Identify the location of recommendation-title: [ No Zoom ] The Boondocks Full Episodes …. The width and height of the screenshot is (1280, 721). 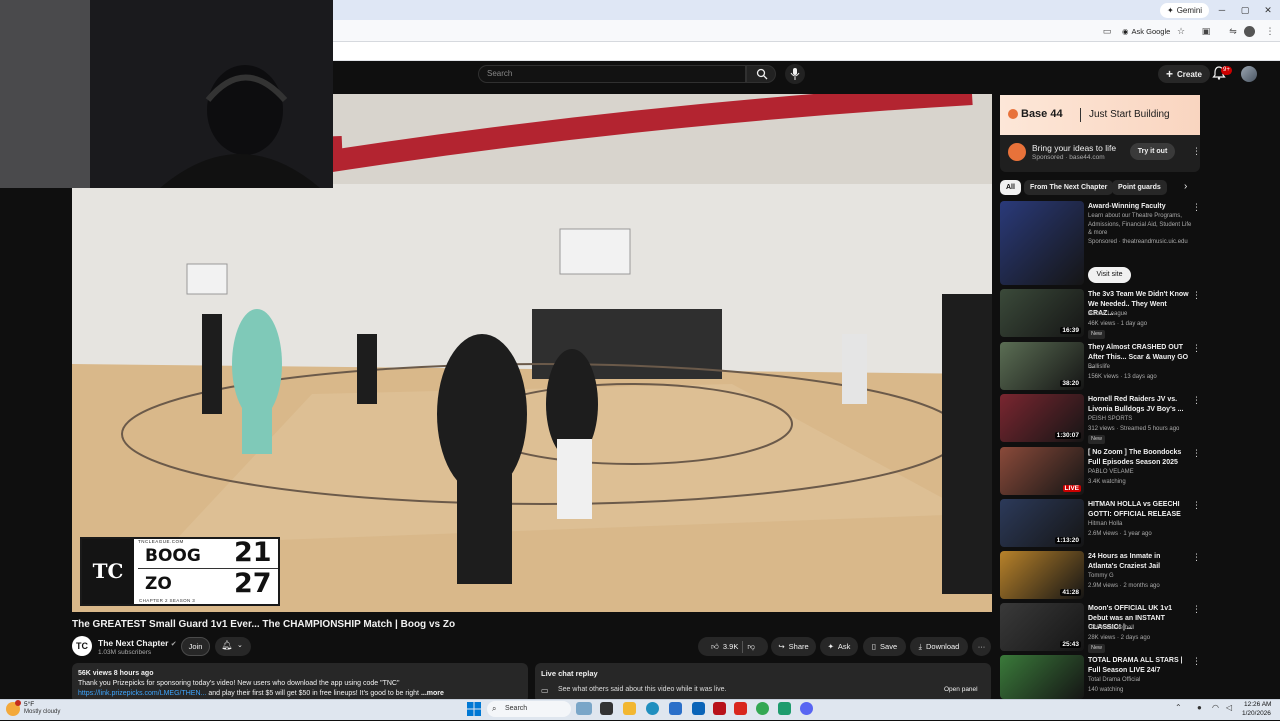
(1139, 457).